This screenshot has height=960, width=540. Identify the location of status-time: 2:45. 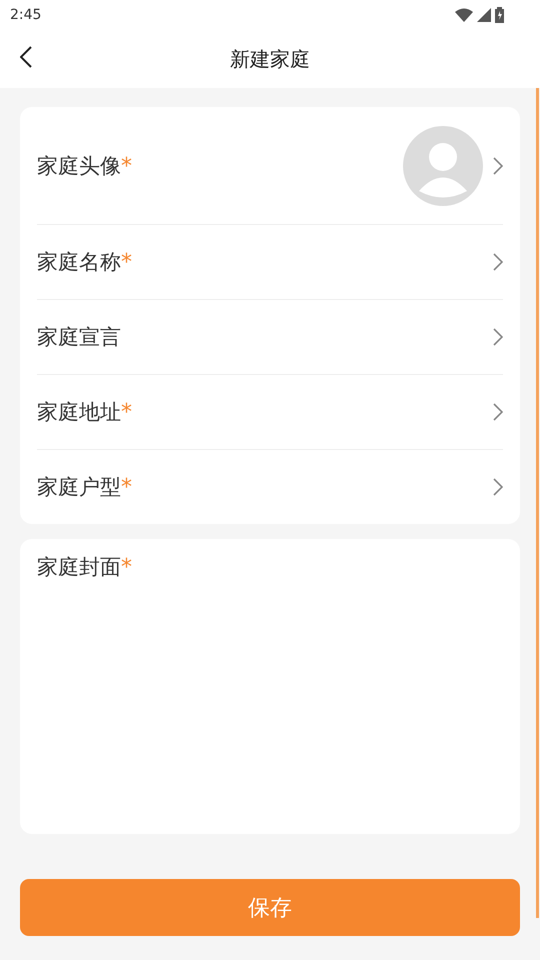
(26, 15).